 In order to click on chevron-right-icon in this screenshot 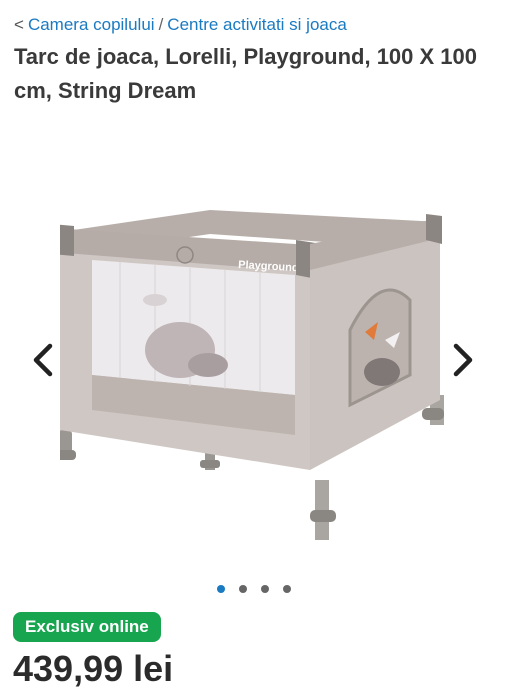, I will do `click(463, 360)`.